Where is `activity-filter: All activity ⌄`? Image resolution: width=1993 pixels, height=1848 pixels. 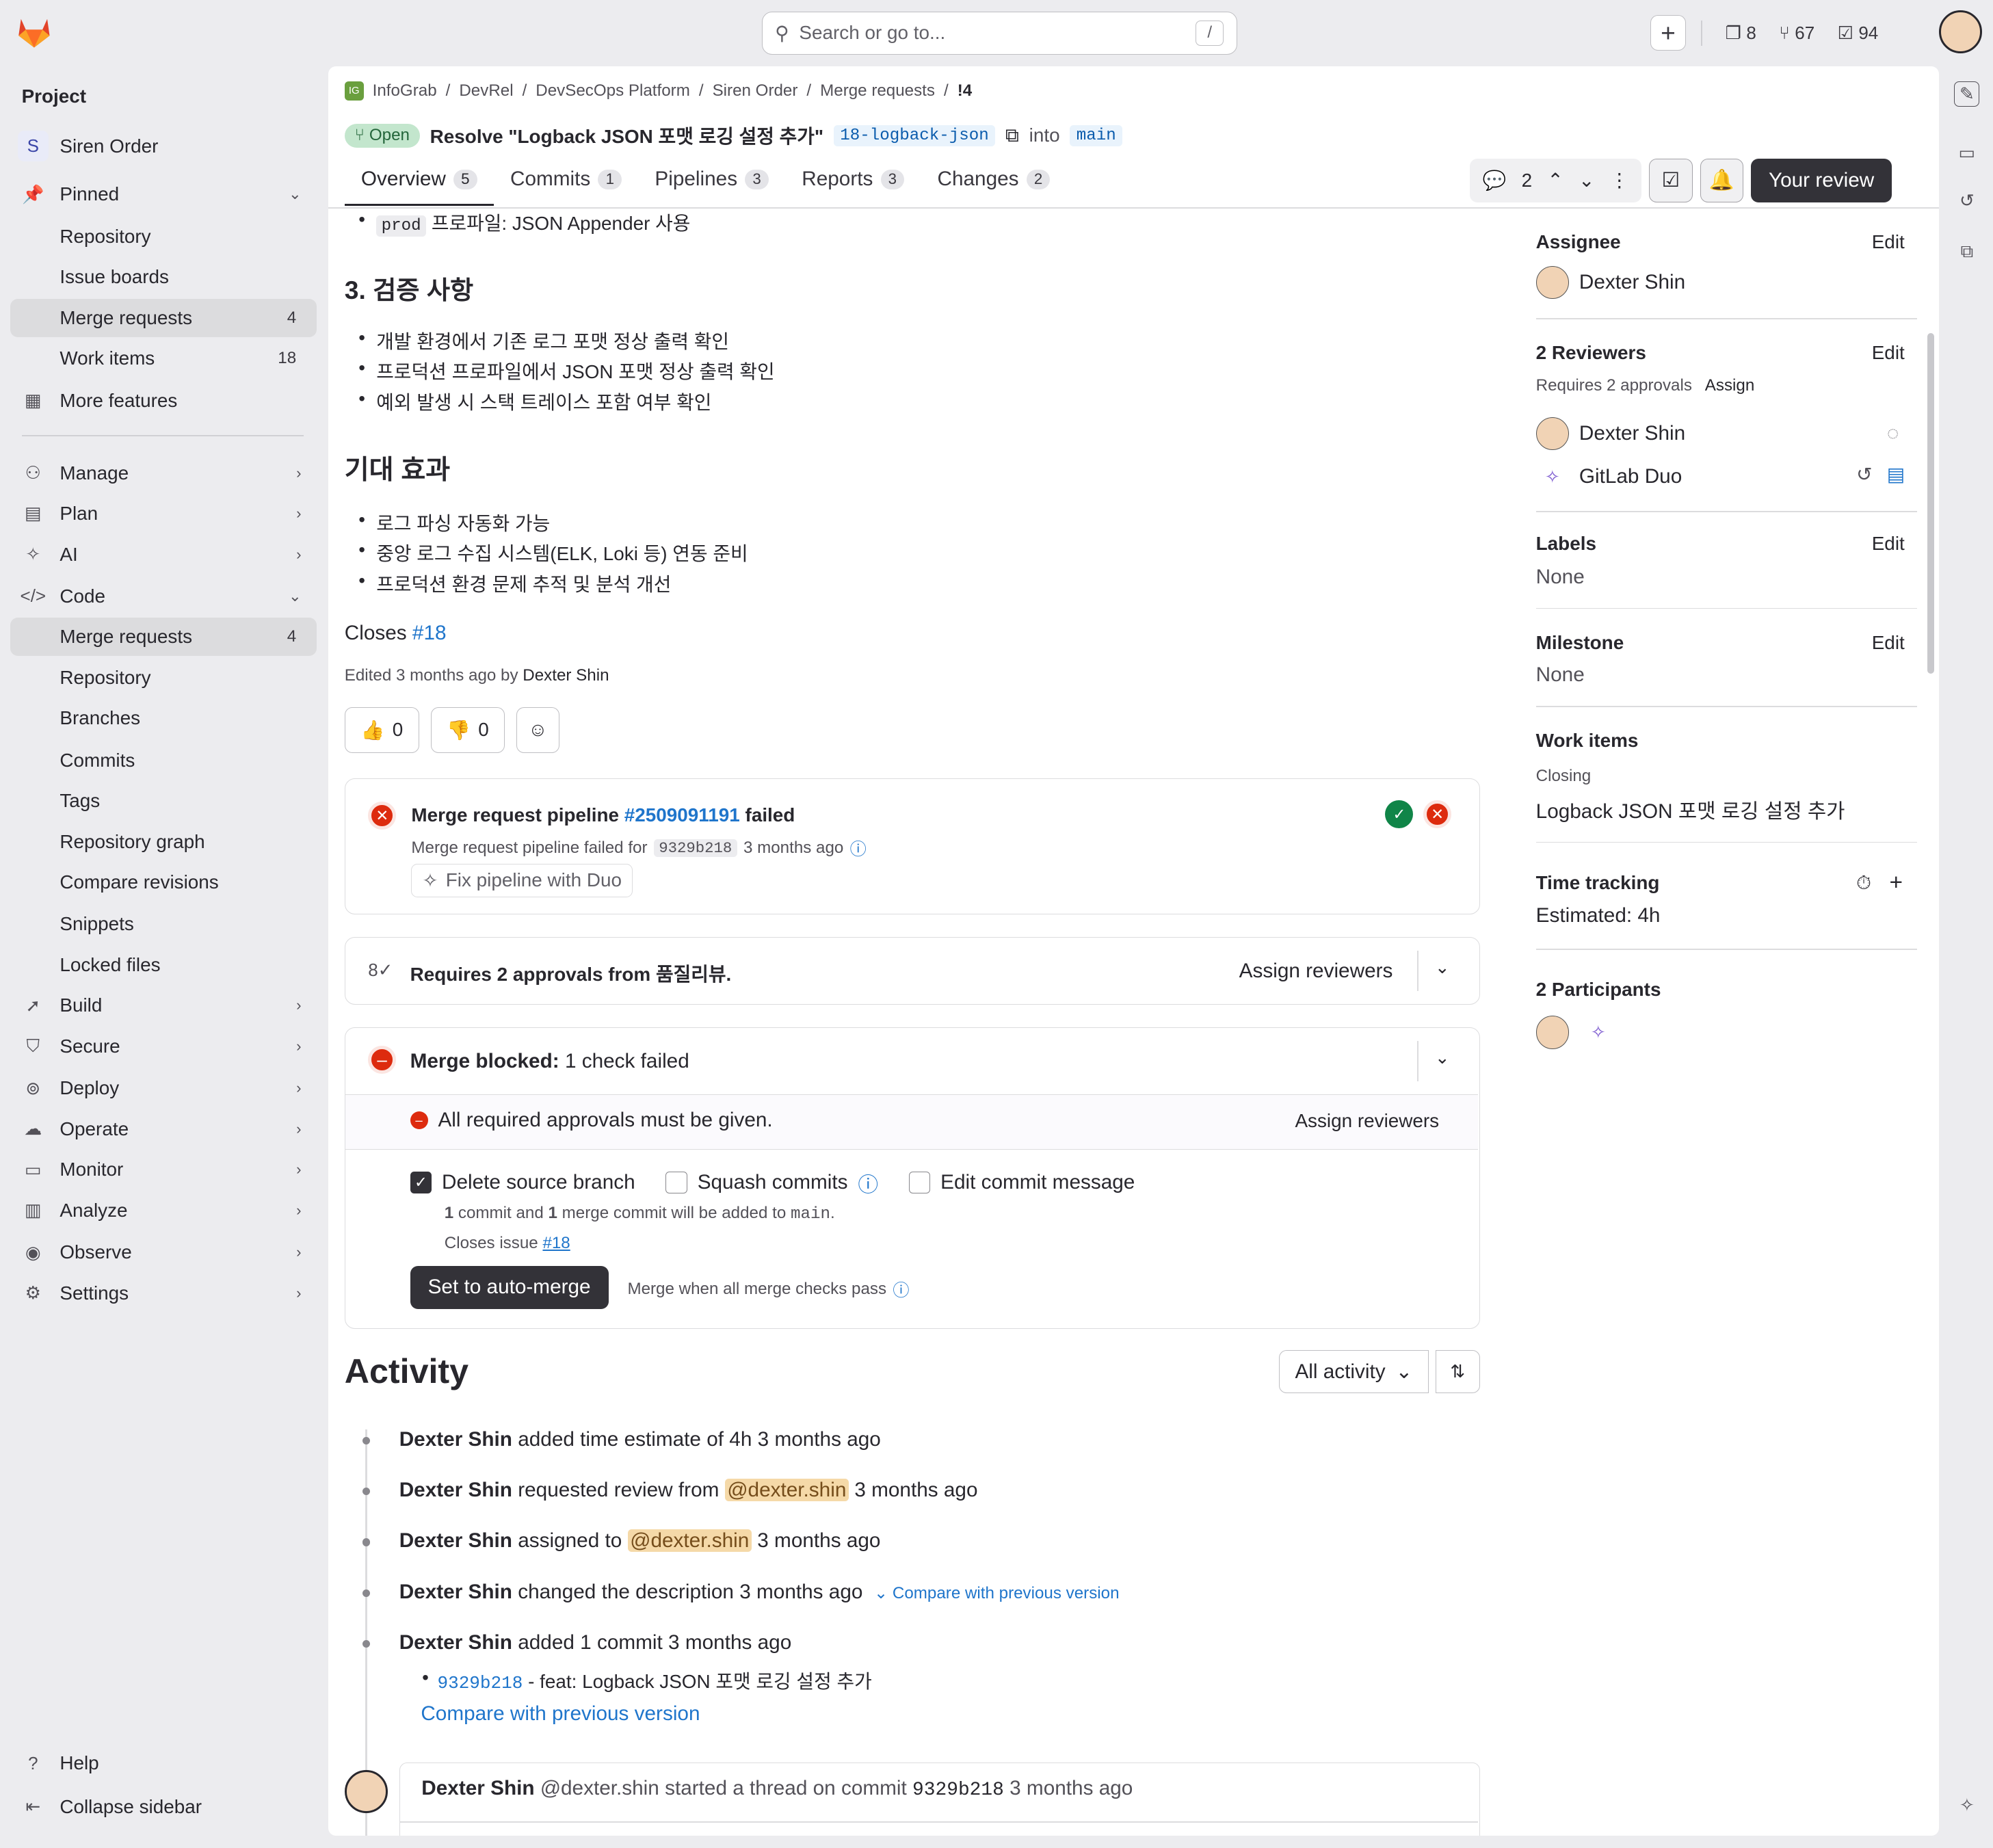
activity-filter: All activity ⌄ is located at coordinates (1354, 1372).